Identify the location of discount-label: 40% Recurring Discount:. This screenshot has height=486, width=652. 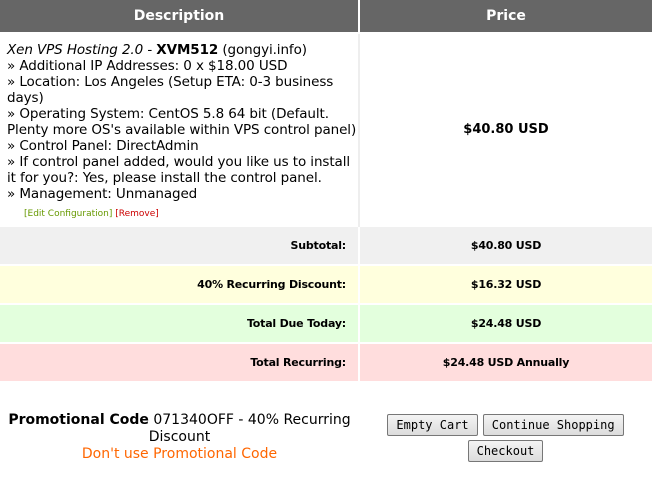
(180, 284).